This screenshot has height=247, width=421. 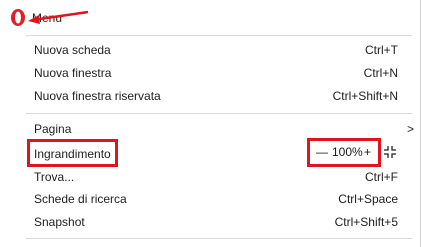 What do you see at coordinates (410, 129) in the screenshot?
I see `chevron-right-icon: >` at bounding box center [410, 129].